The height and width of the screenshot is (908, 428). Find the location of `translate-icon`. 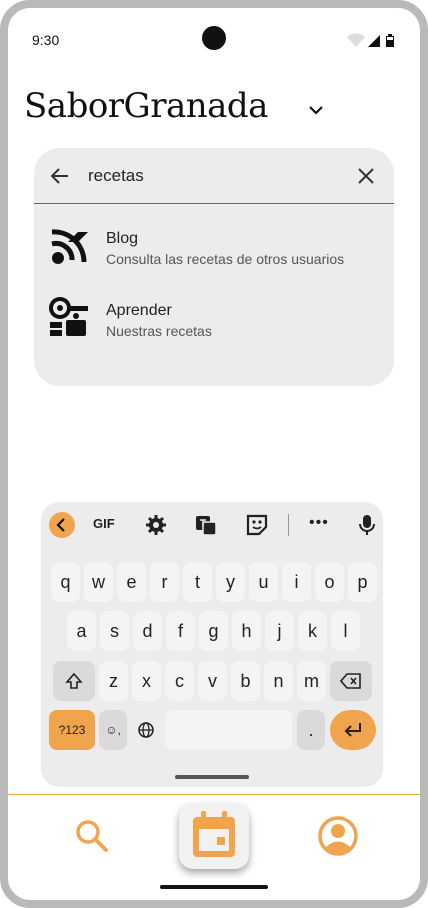

translate-icon is located at coordinates (206, 525).